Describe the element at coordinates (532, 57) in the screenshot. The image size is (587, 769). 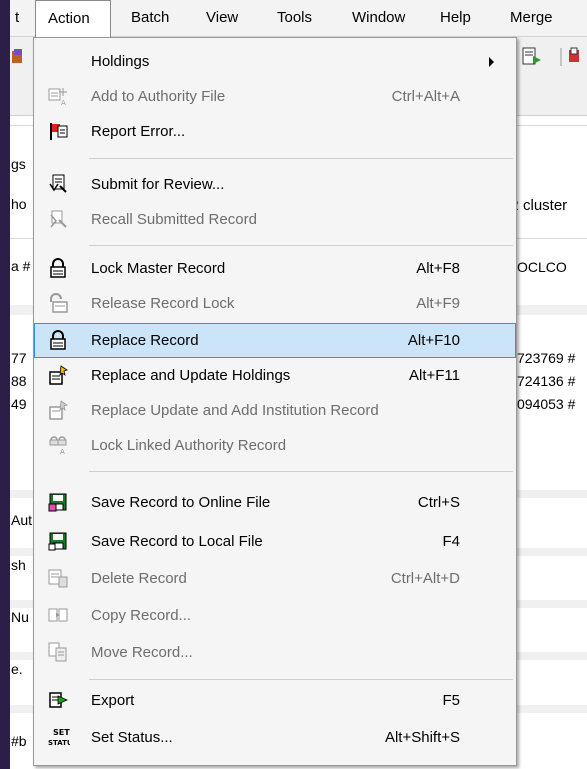
I see `toolbar-export-icon` at that location.